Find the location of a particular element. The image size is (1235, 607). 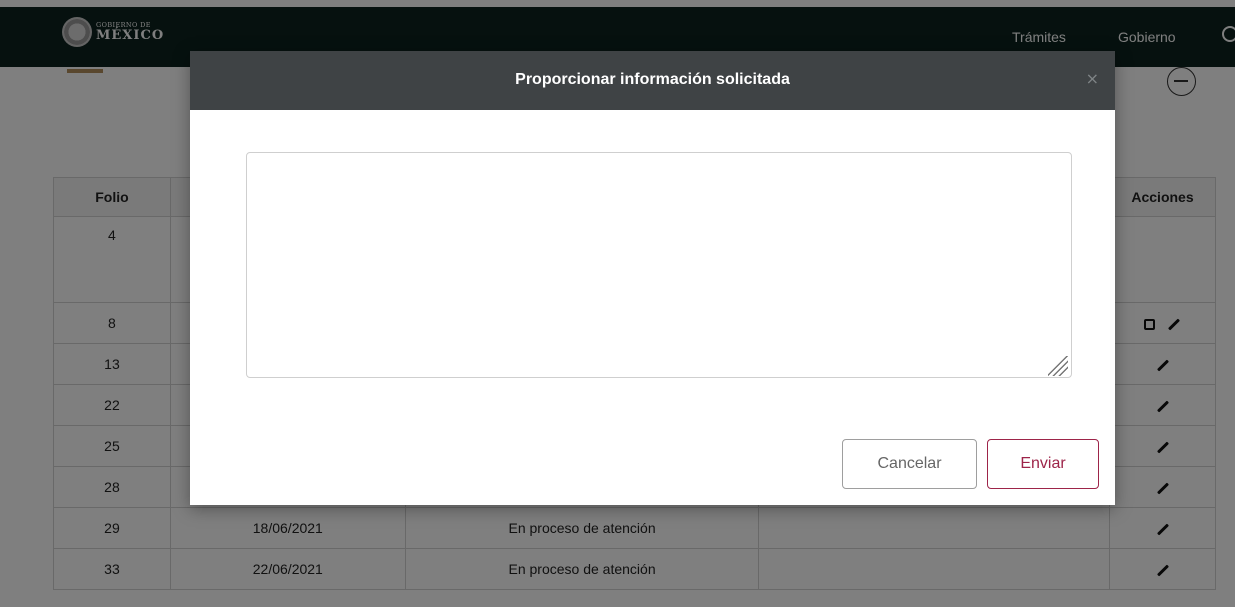

send-button: Enviar is located at coordinates (1043, 464).